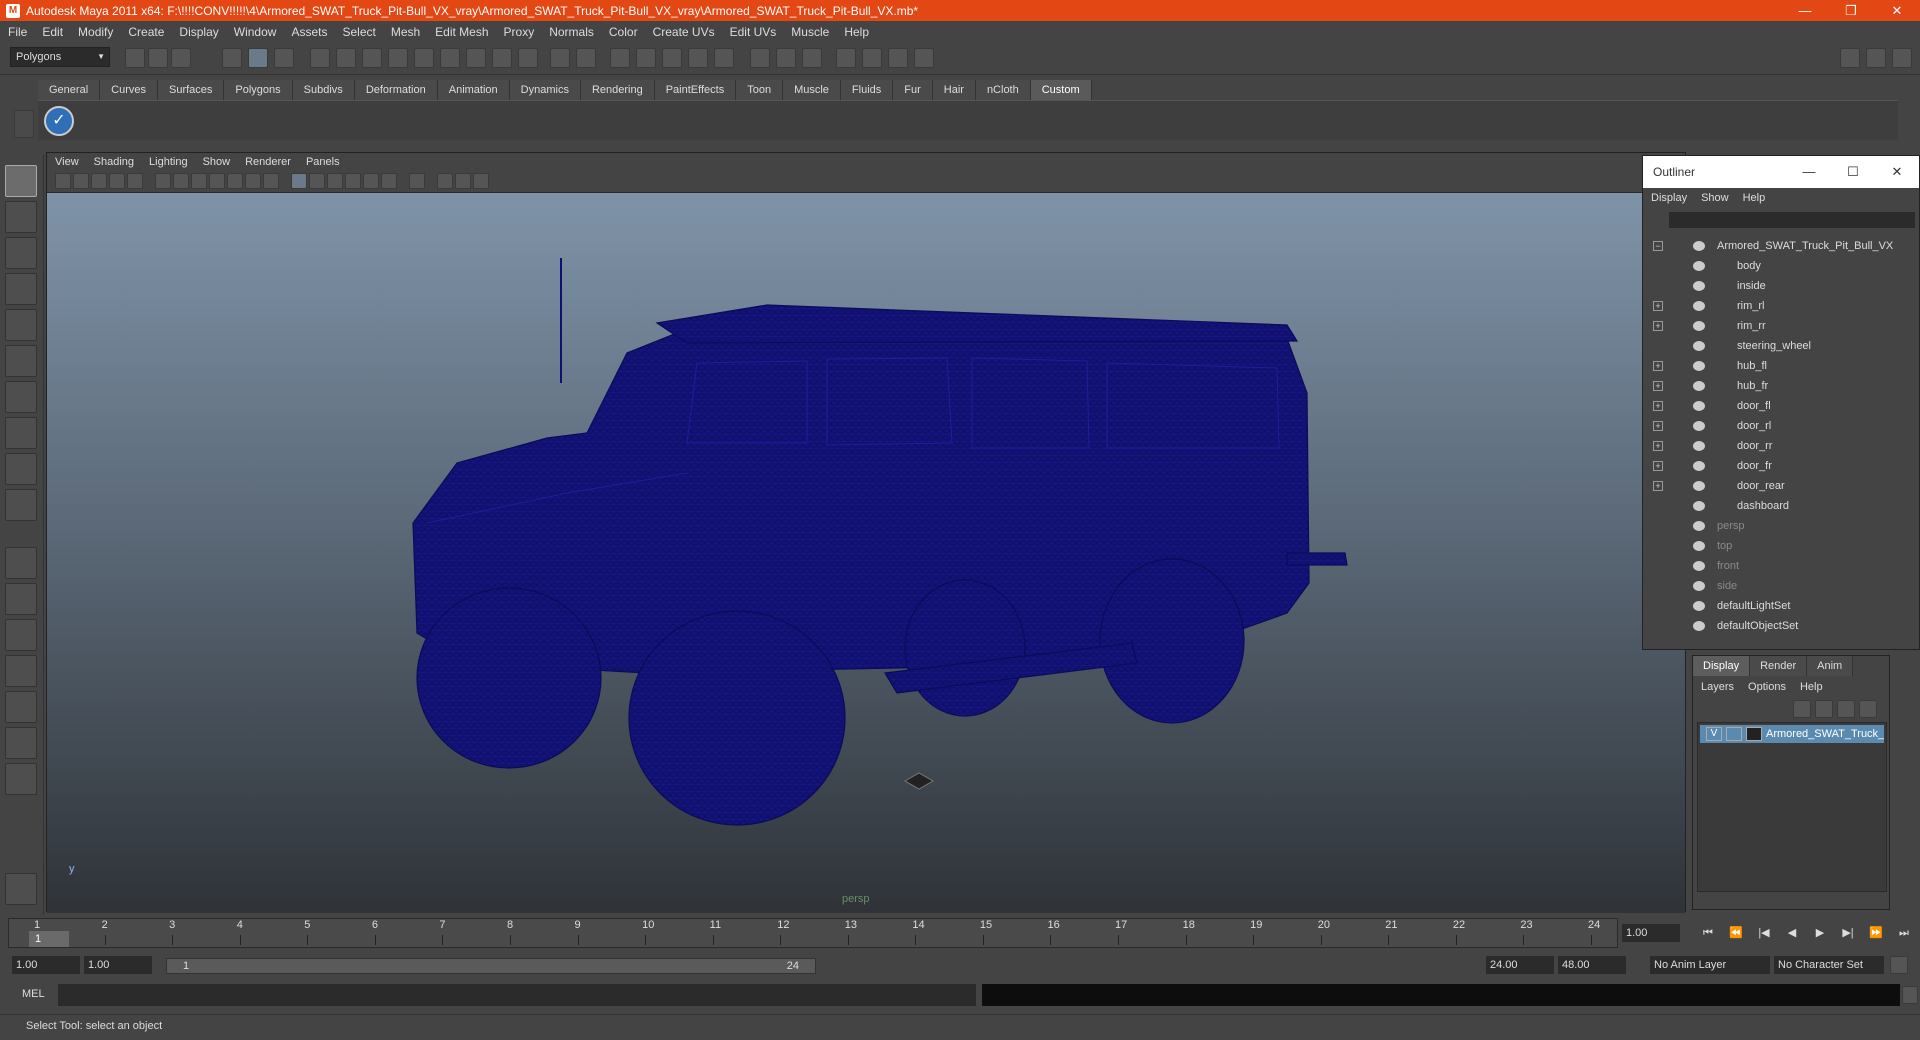  Describe the element at coordinates (1717, 687) in the screenshot. I see `layer-menu-layers: Layers` at that location.